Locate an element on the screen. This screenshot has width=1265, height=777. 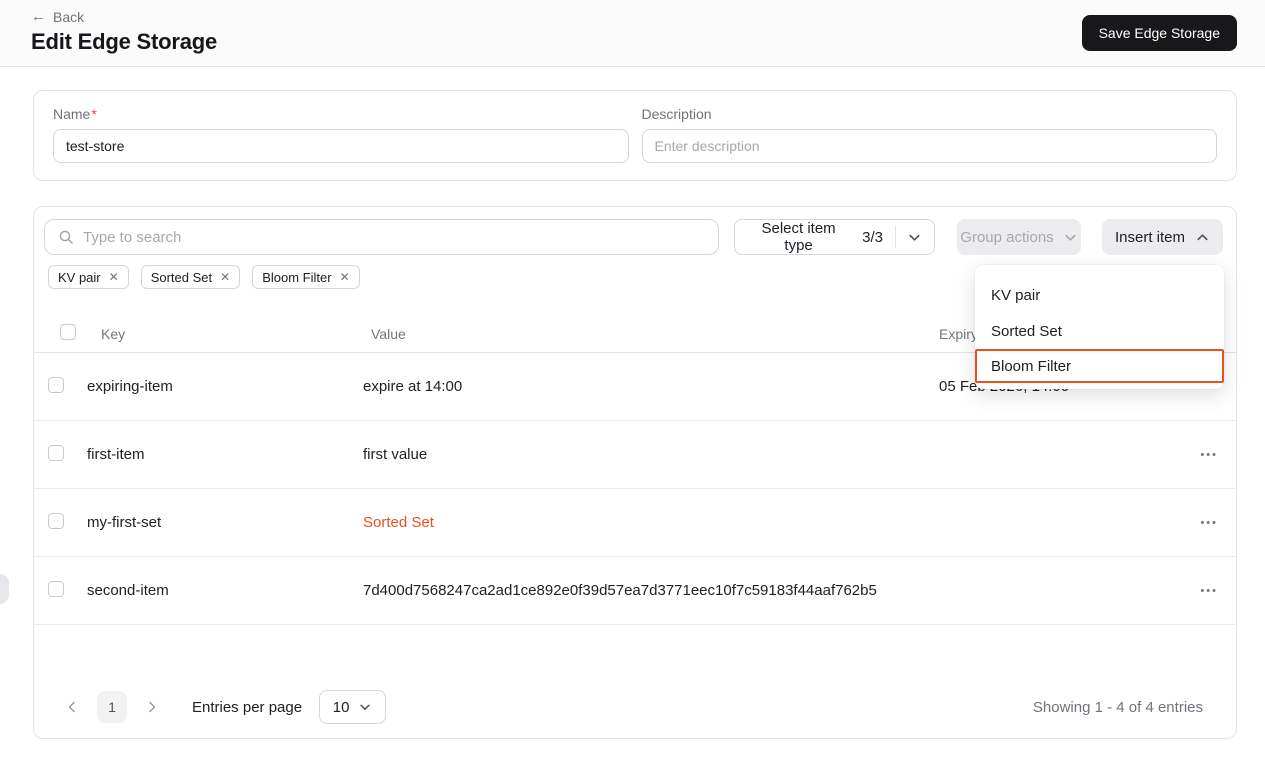
table-row: first-item first value ••• is located at coordinates (635, 455).